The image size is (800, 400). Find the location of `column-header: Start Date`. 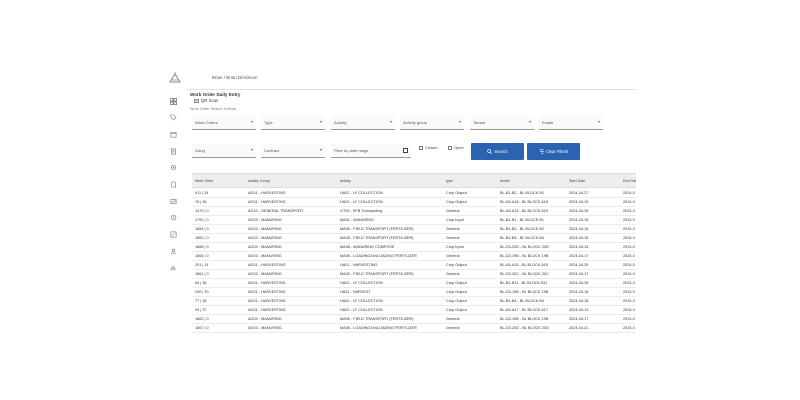

column-header: Start Date is located at coordinates (577, 181).